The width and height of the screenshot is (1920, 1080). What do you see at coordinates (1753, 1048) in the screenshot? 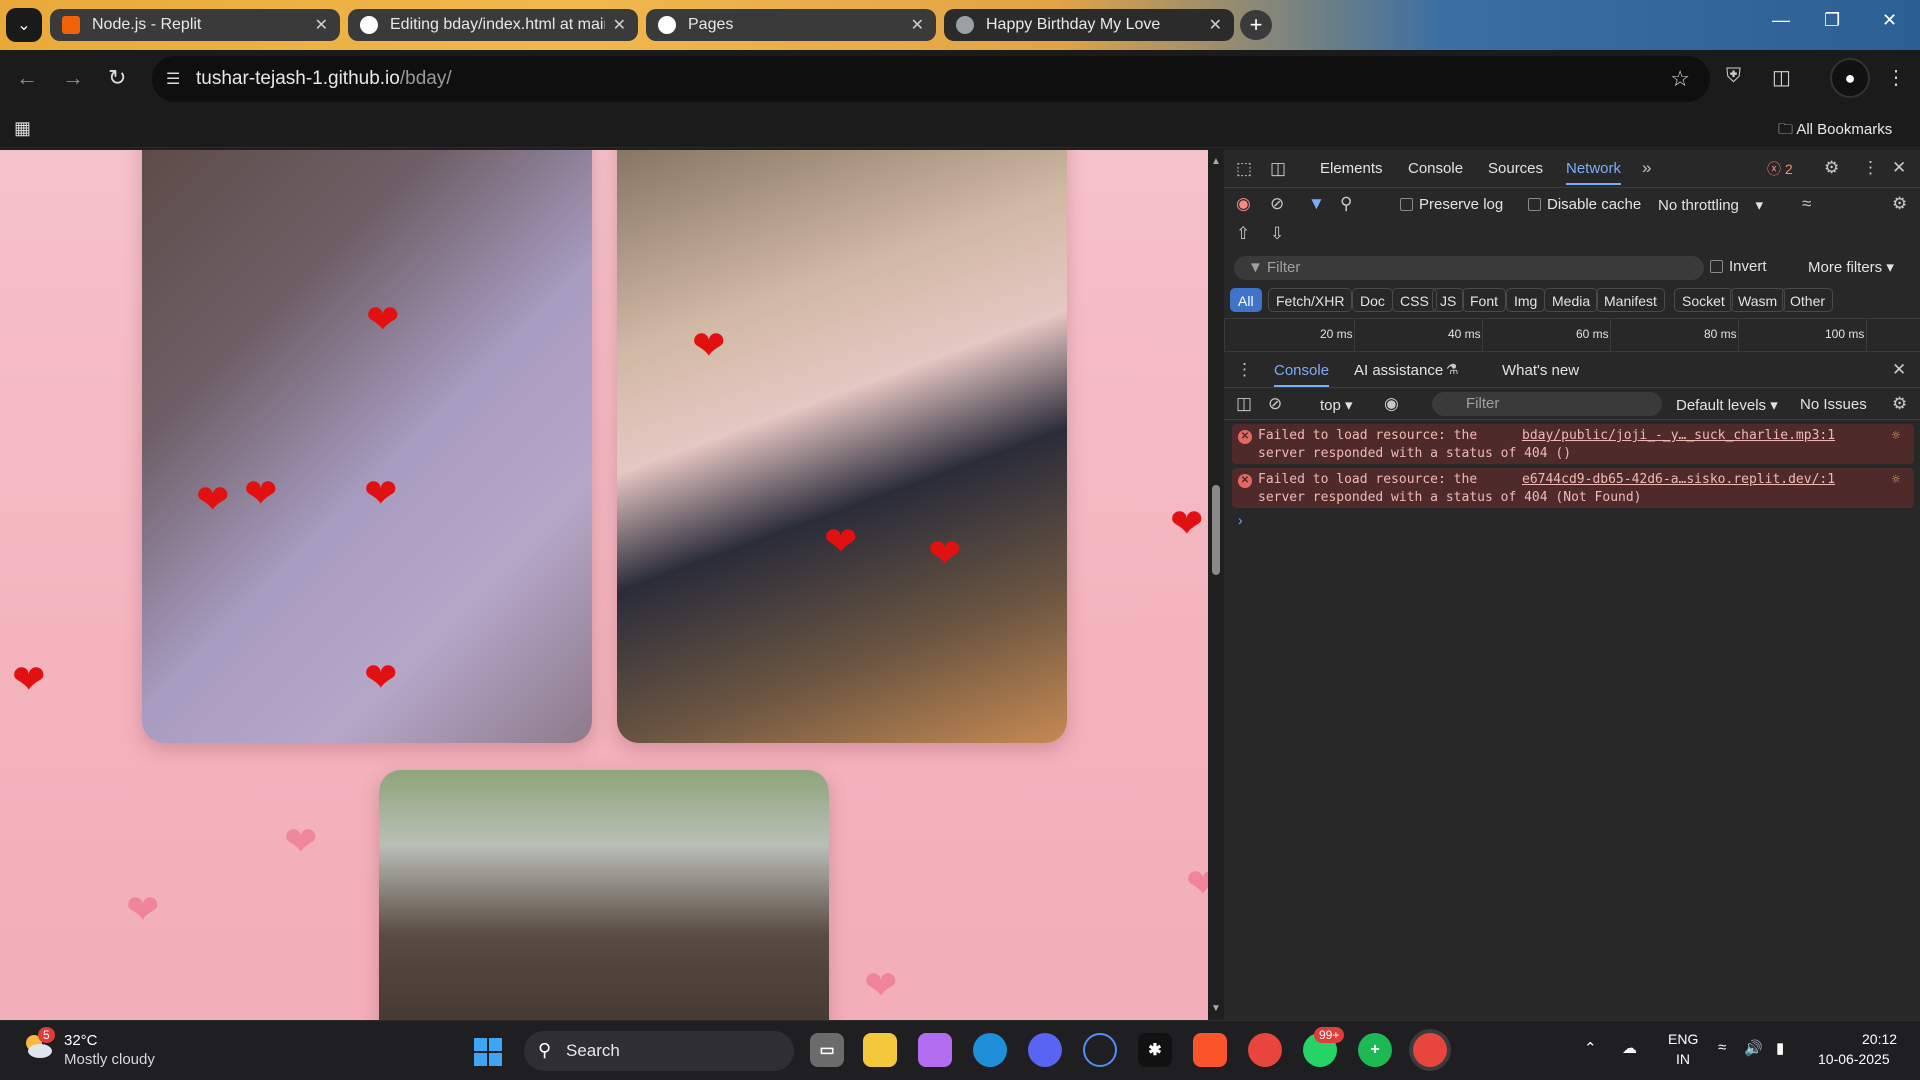
I see `volume-icon: 🔊` at bounding box center [1753, 1048].